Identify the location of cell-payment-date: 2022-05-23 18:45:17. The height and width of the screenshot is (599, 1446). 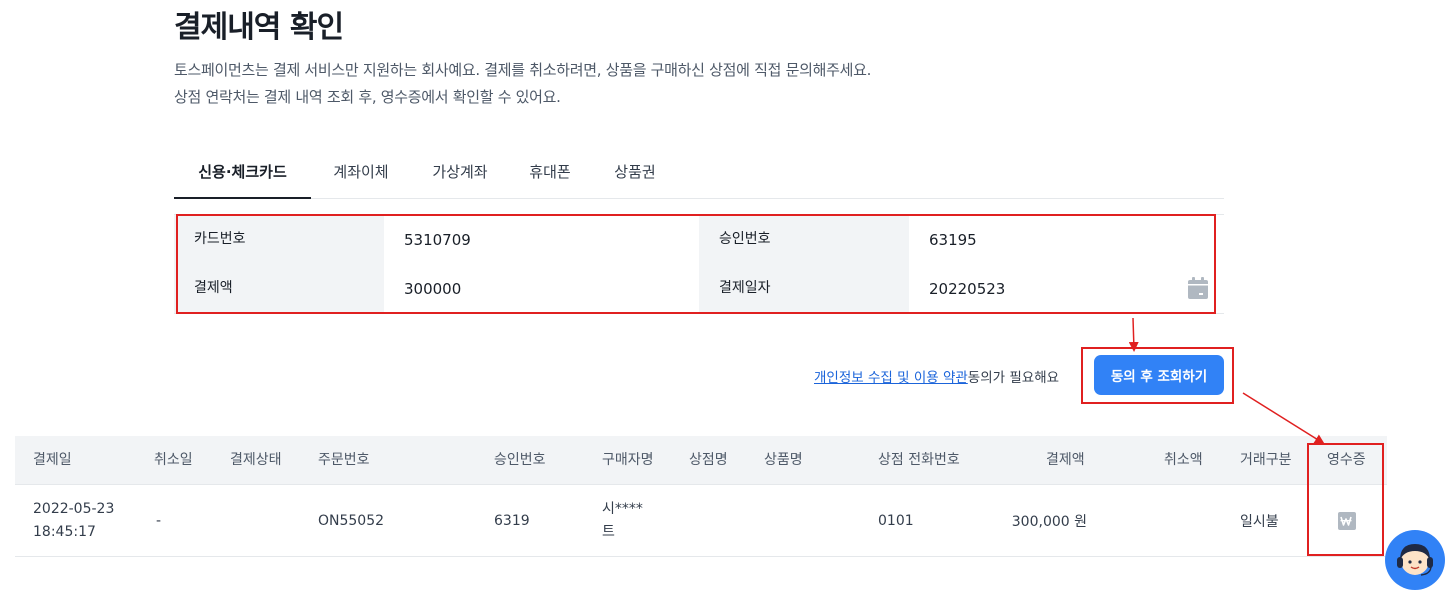
(74, 520).